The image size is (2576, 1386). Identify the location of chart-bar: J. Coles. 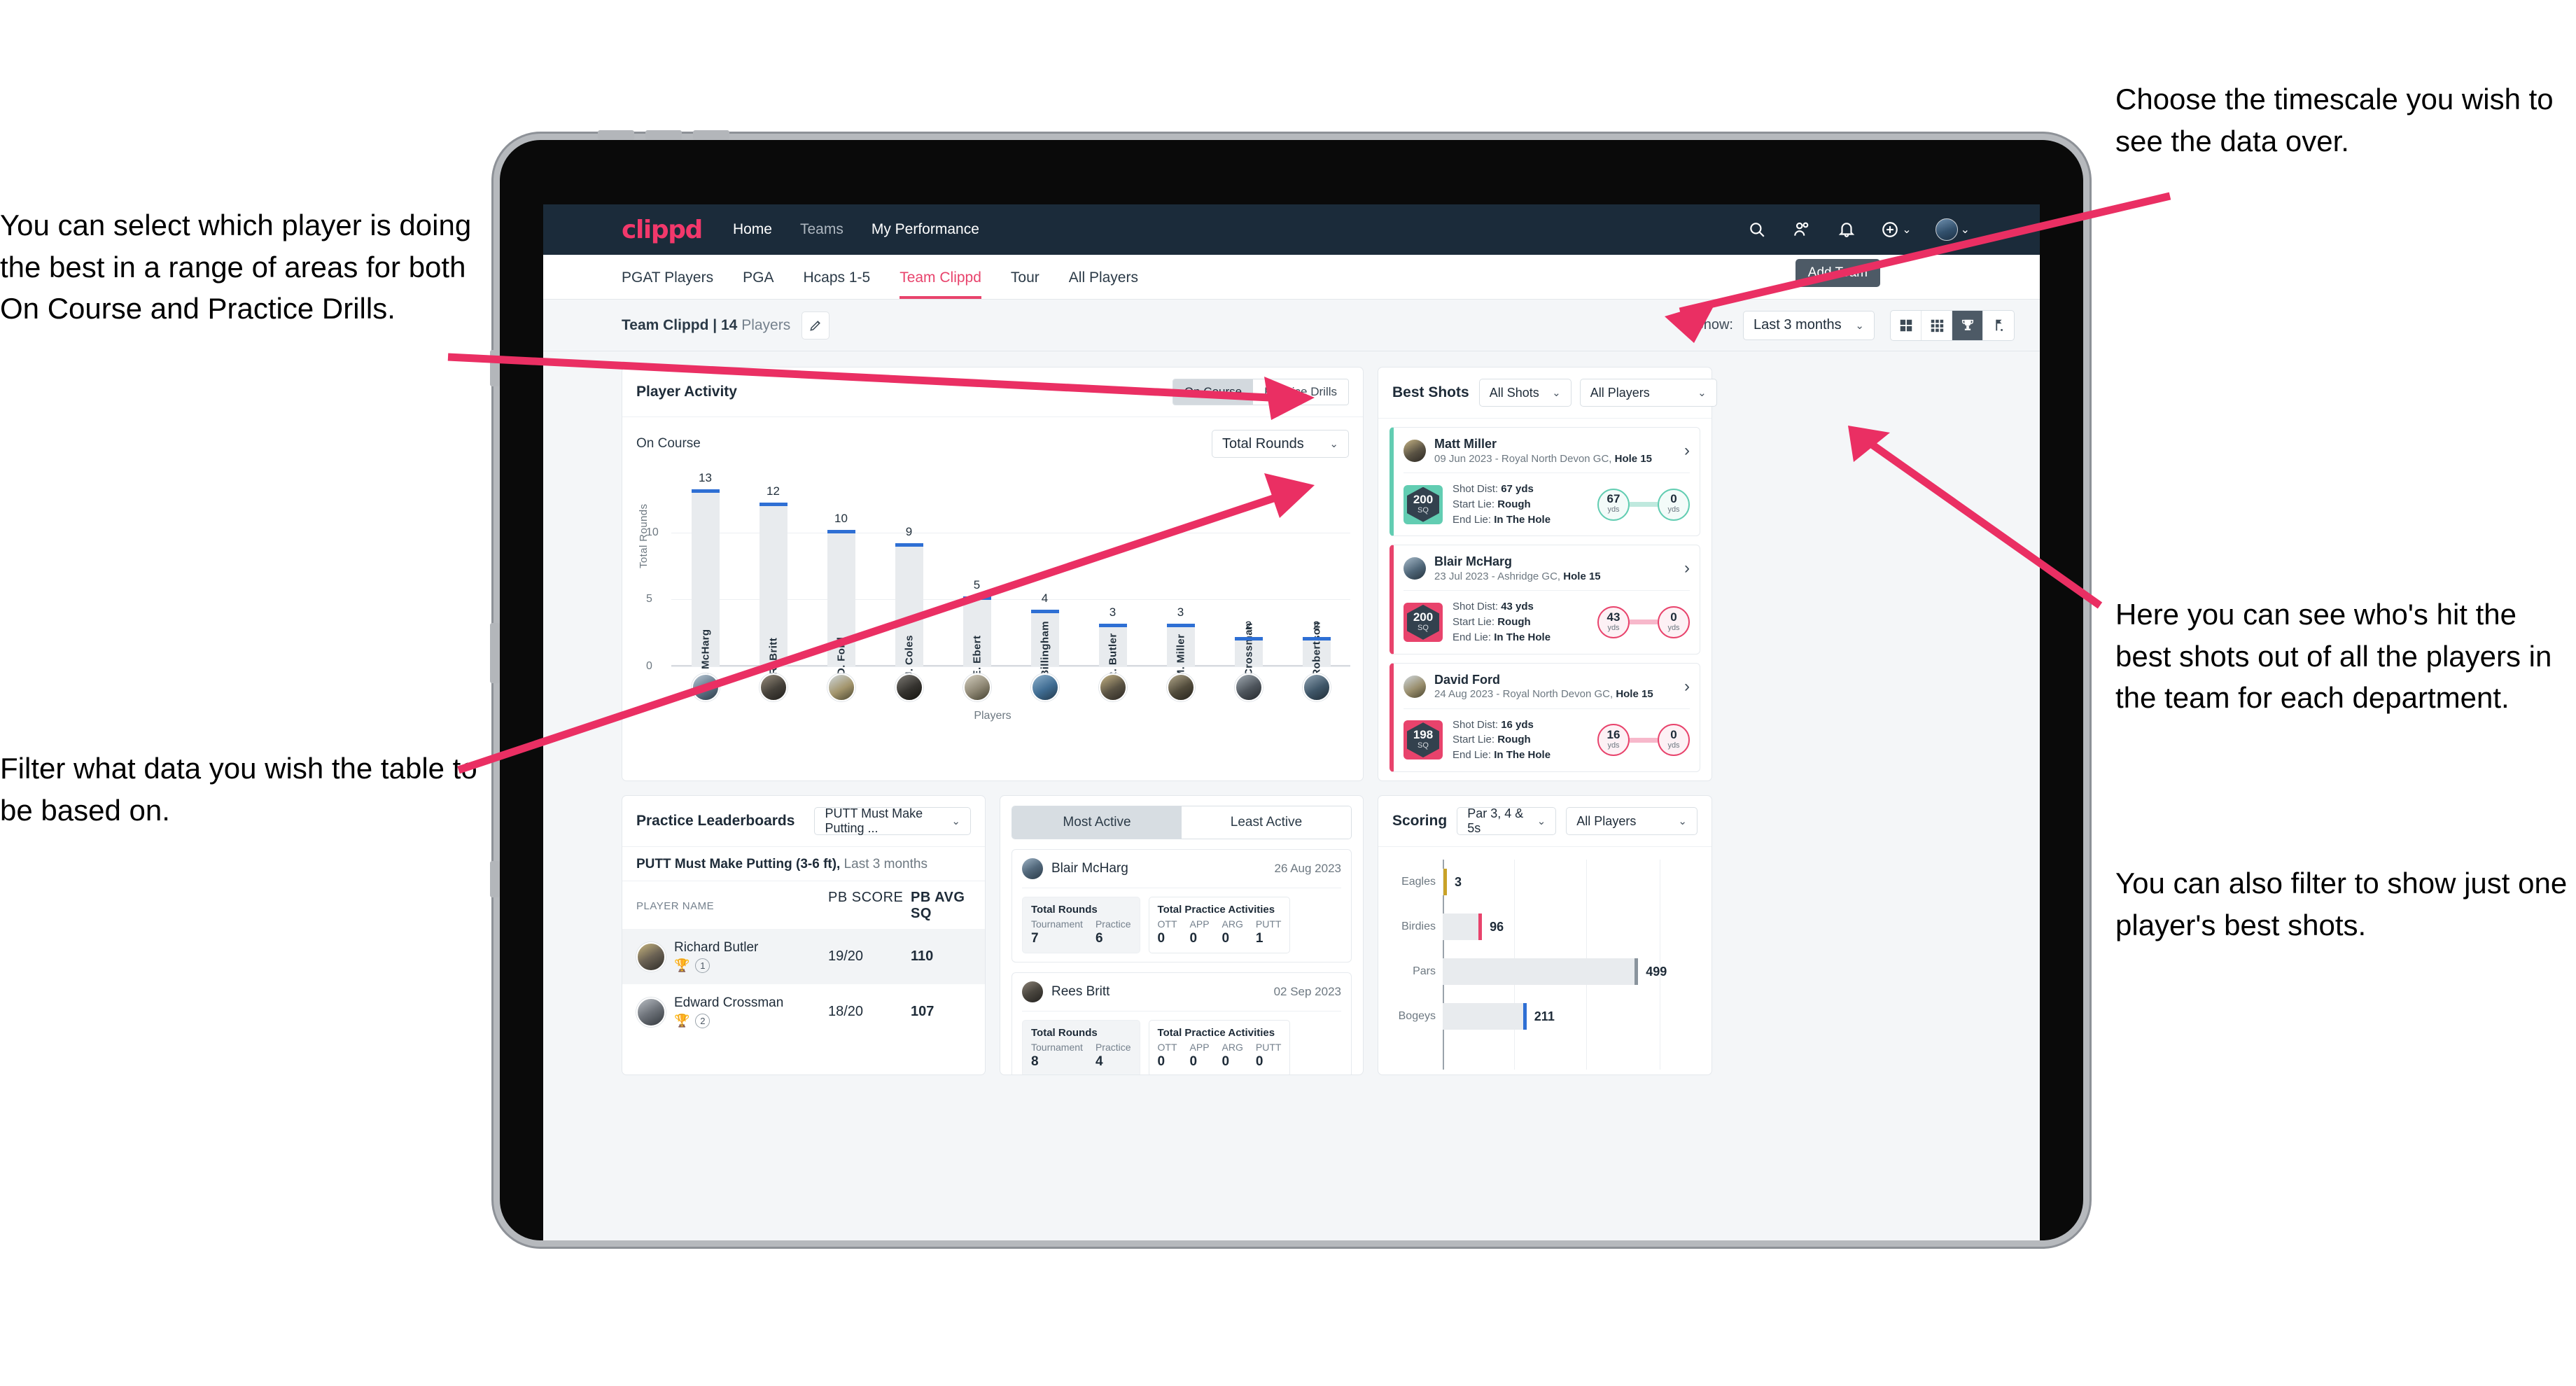
(909, 610).